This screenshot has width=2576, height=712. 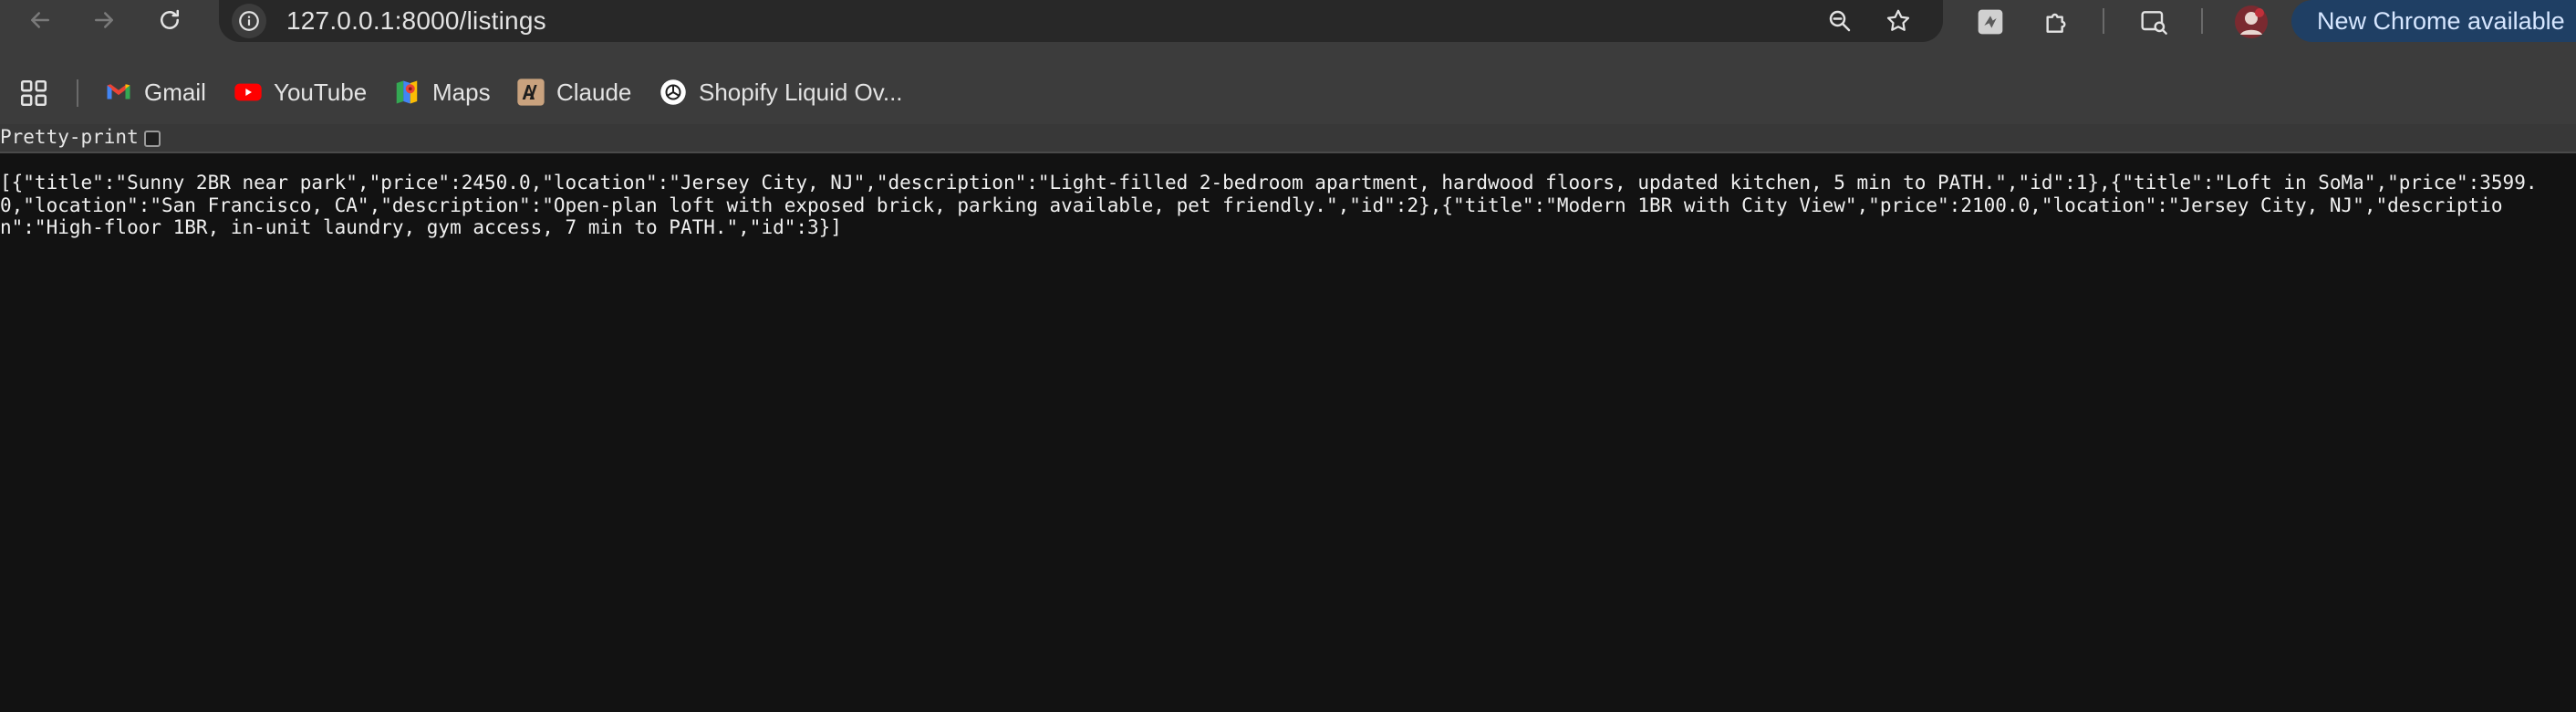 I want to click on address-bar, so click(x=1081, y=21).